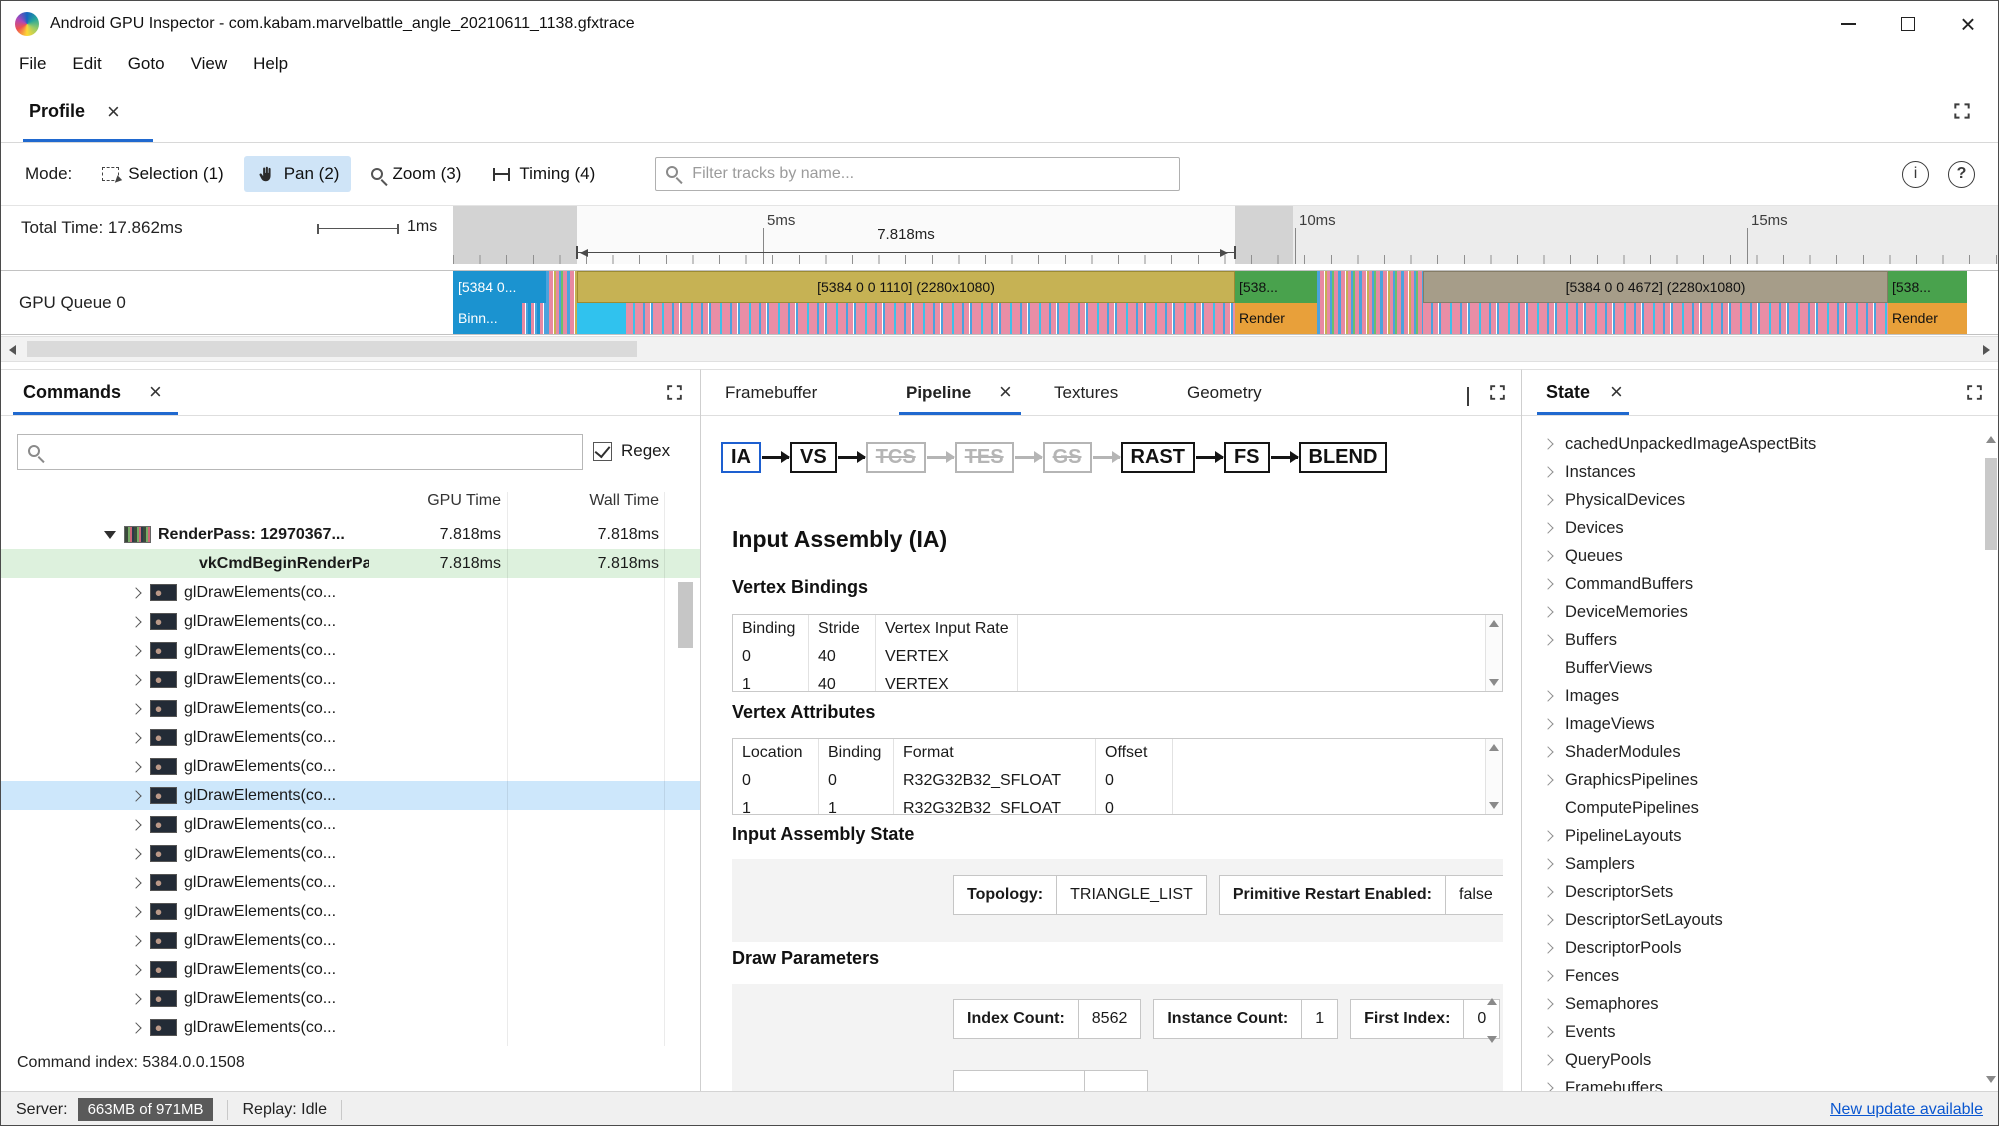 The image size is (1999, 1126). What do you see at coordinates (1751, 612) in the screenshot?
I see `state-tree-item: DeviceMemories` at bounding box center [1751, 612].